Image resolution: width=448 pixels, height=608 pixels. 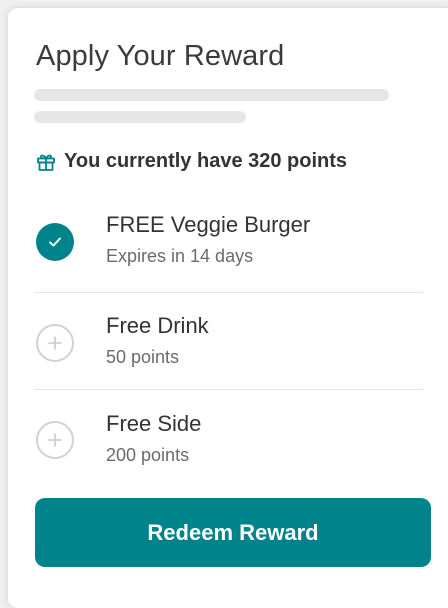 What do you see at coordinates (208, 224) in the screenshot?
I see `reward-name: FREE Veggie Burger` at bounding box center [208, 224].